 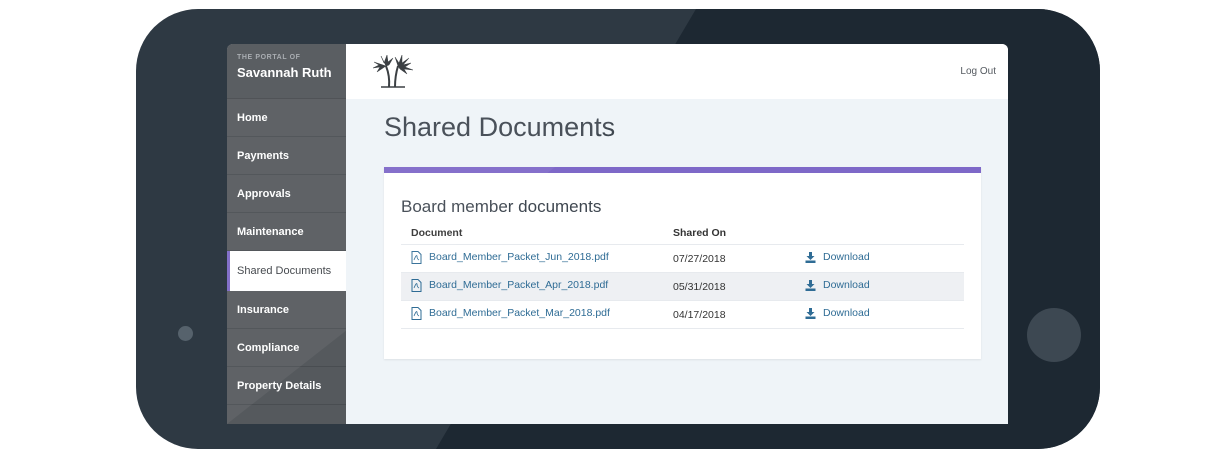 I want to click on document-link: Board_Member_Packet_Apr_2018.pdf, so click(x=510, y=285).